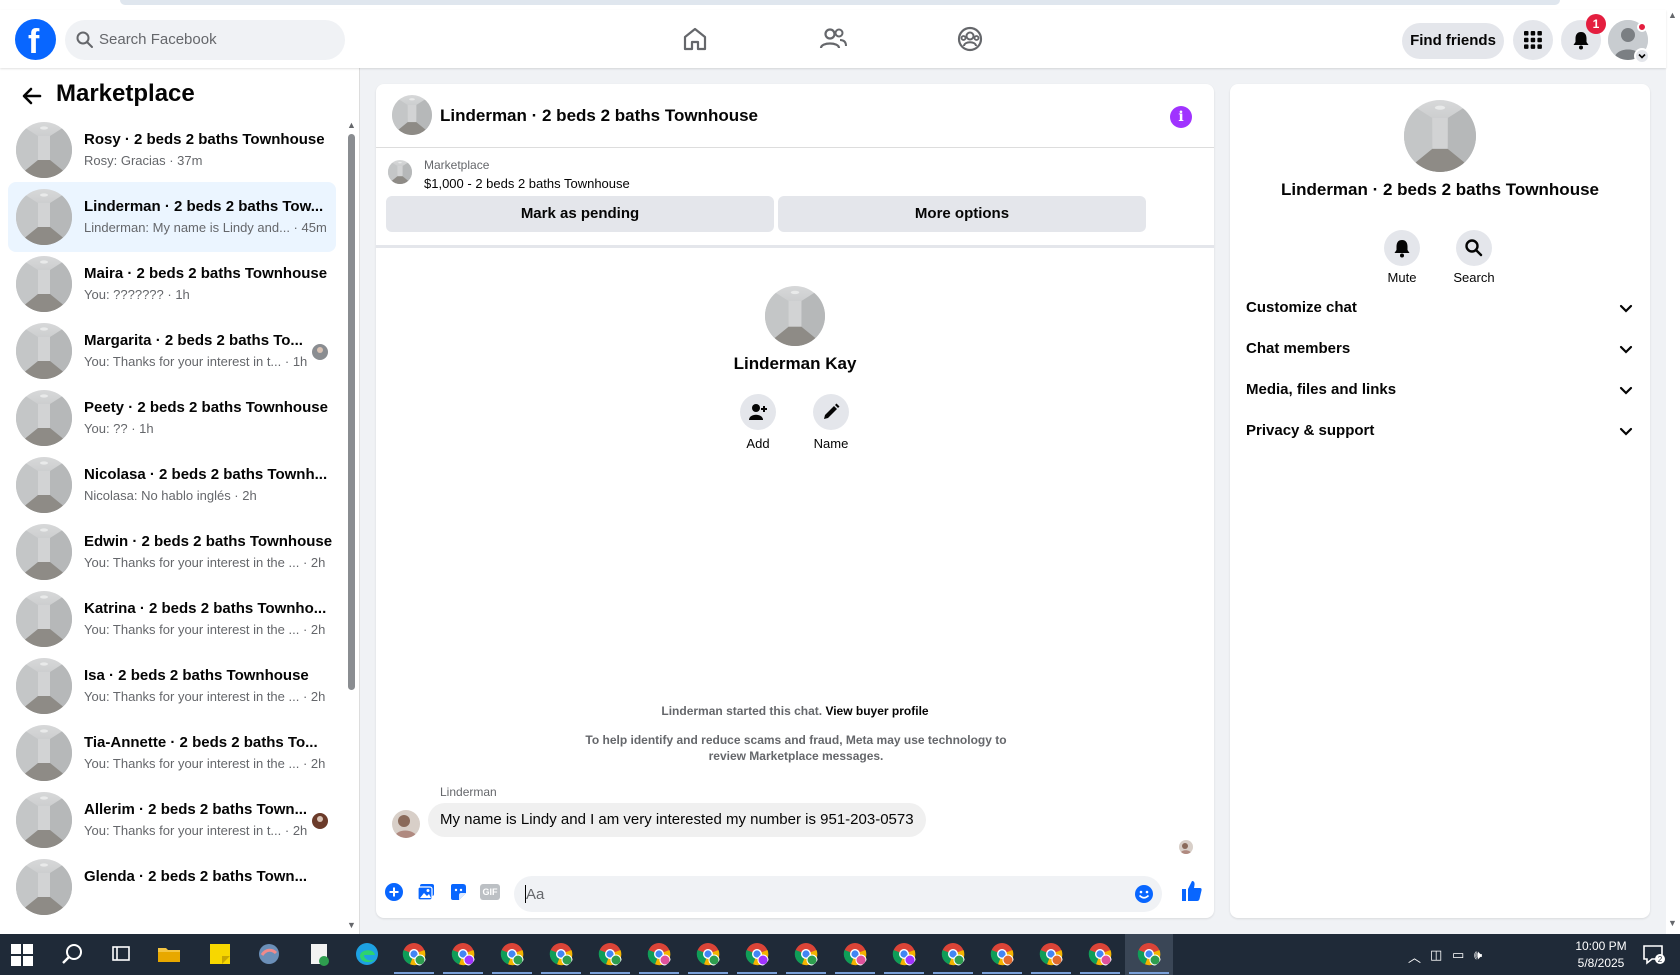 The image size is (1680, 975). I want to click on windows-start-icon, so click(22, 955).